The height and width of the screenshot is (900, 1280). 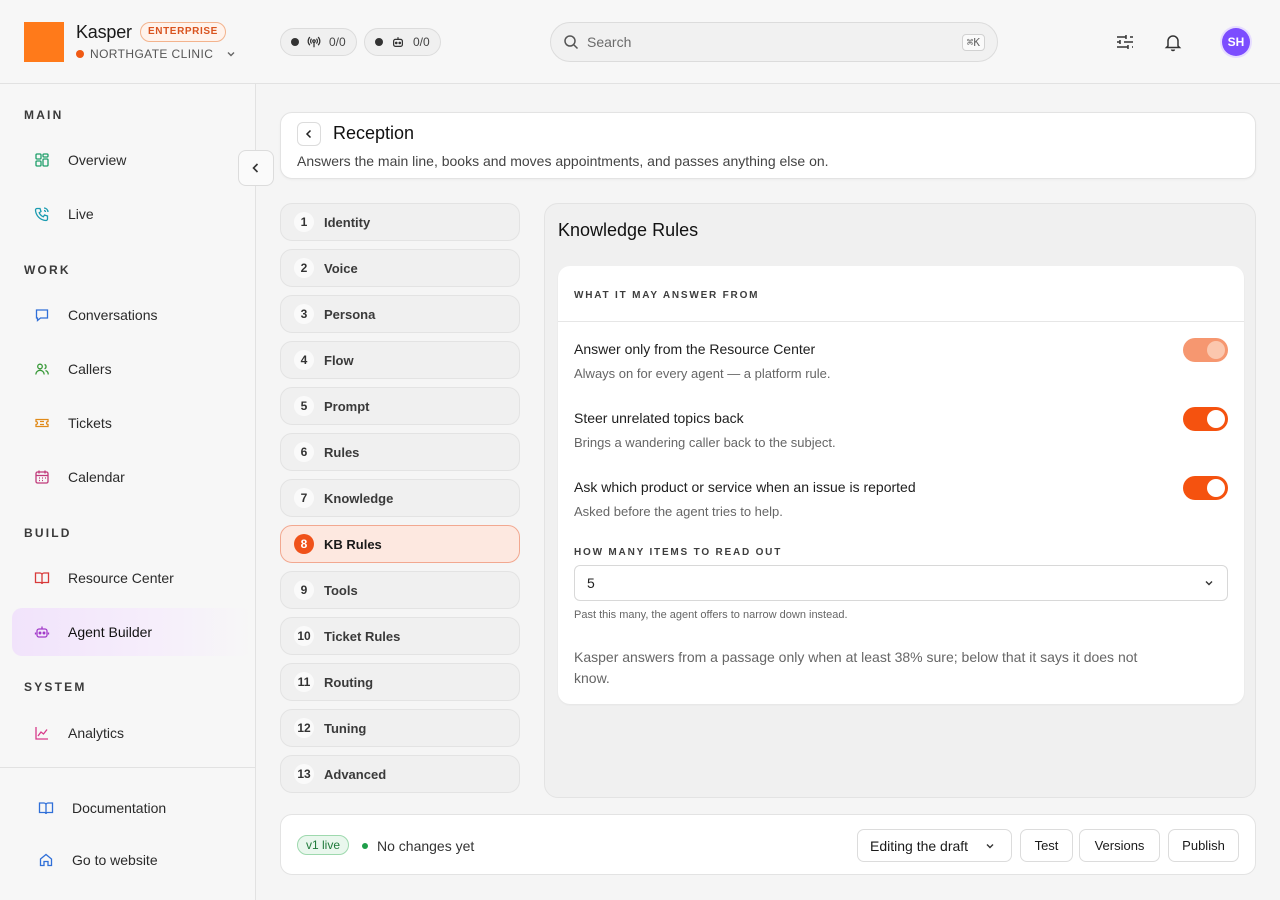 I want to click on filters-button, so click(x=1125, y=42).